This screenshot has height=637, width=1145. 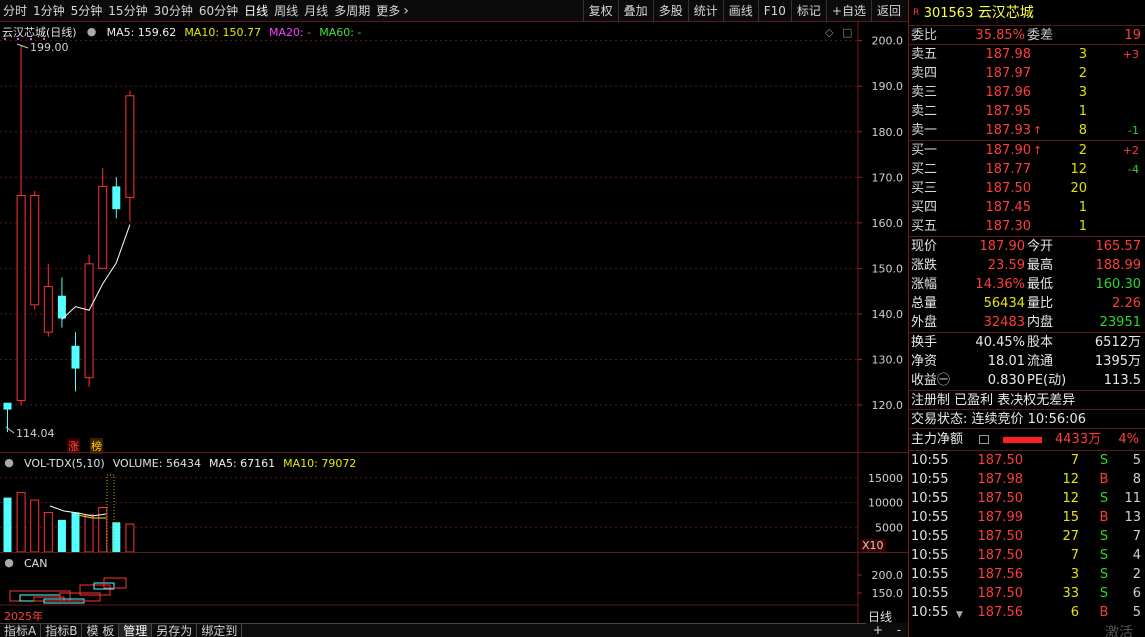 What do you see at coordinates (924, 111) in the screenshot?
I see `level-label: 卖二` at bounding box center [924, 111].